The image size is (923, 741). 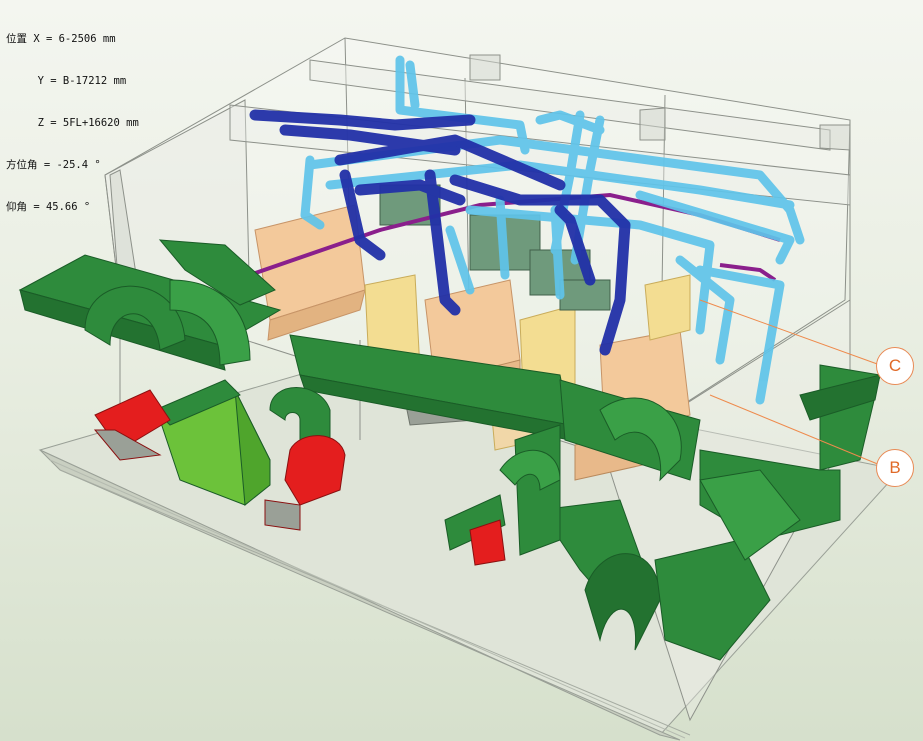 What do you see at coordinates (895, 468) in the screenshot?
I see `grid-label-b: B` at bounding box center [895, 468].